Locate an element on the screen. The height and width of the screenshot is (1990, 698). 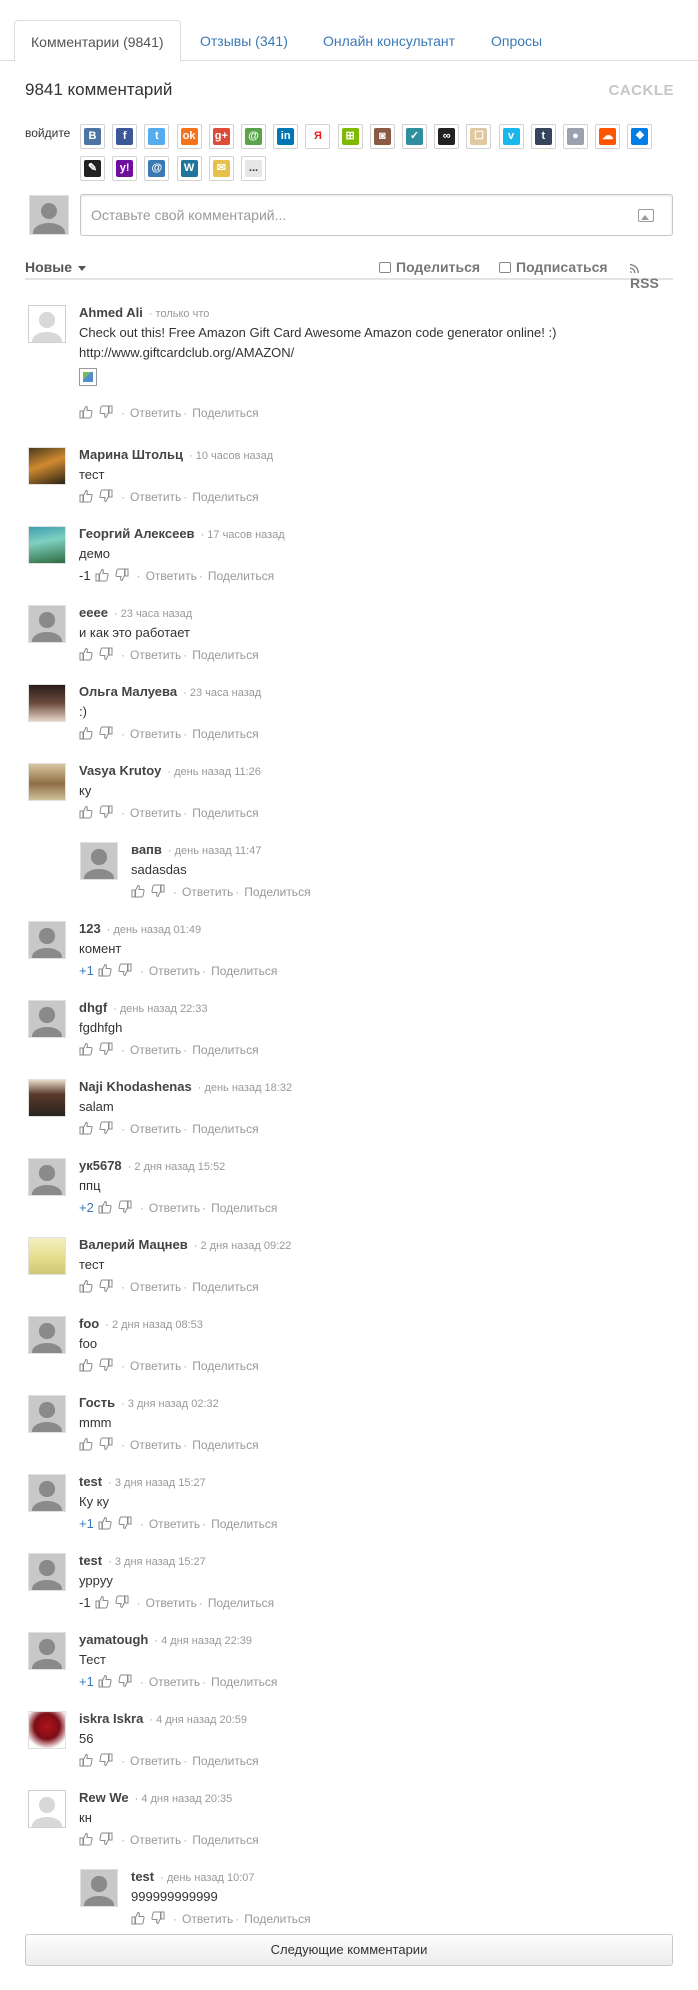
broken-image-icon is located at coordinates (88, 377).